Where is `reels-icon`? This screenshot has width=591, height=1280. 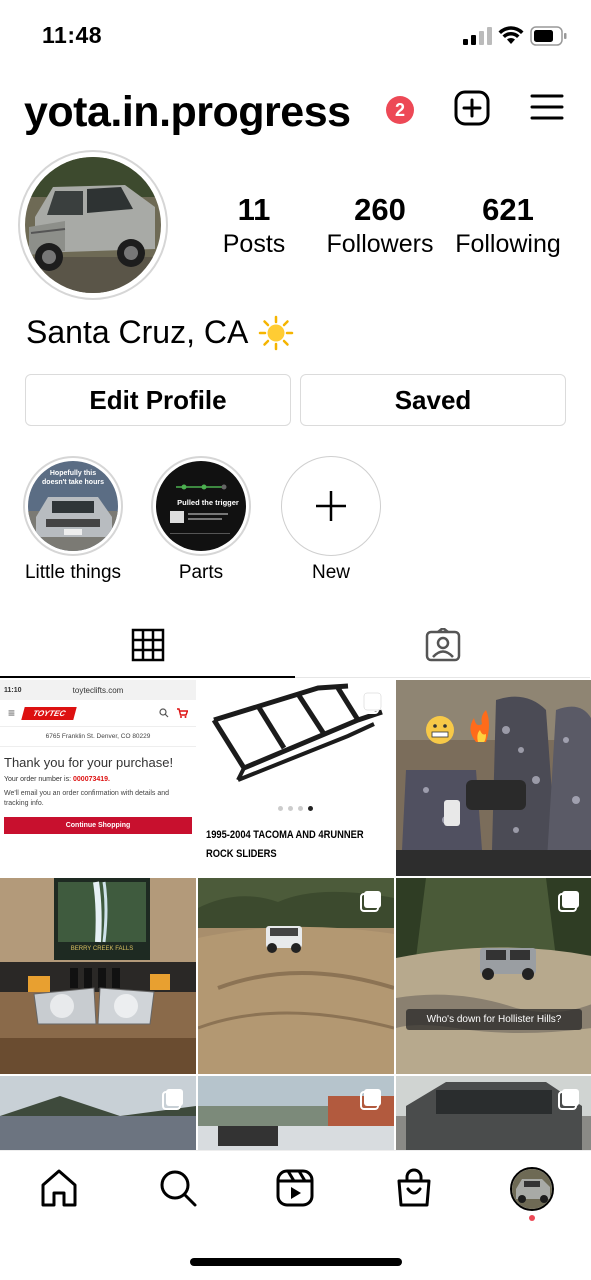 reels-icon is located at coordinates (295, 1188).